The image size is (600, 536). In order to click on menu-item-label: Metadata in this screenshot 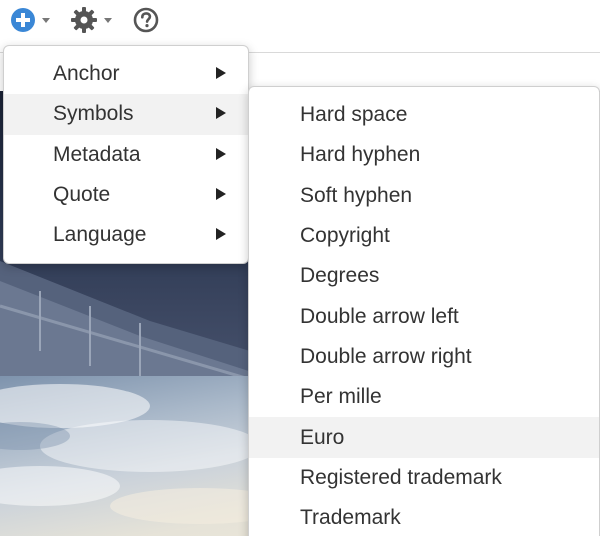, I will do `click(97, 154)`.